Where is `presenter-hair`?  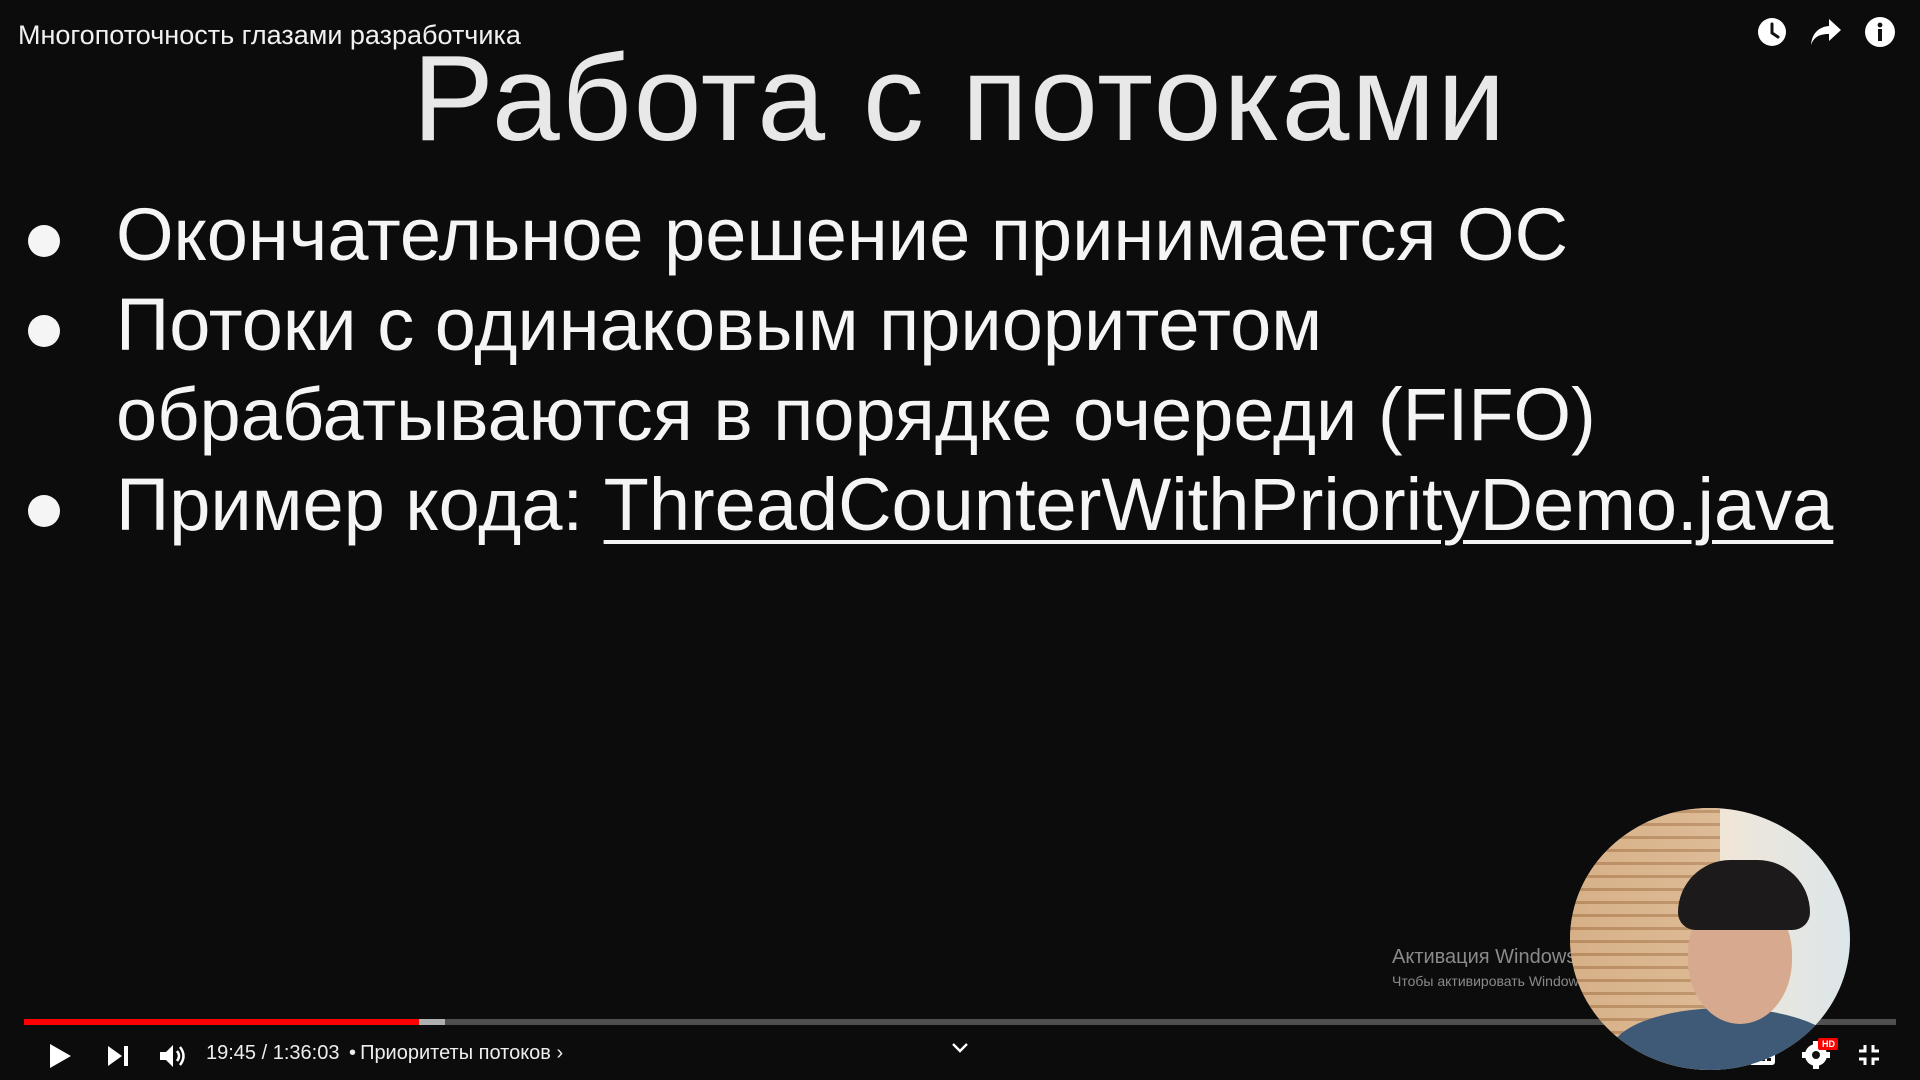
presenter-hair is located at coordinates (1744, 895).